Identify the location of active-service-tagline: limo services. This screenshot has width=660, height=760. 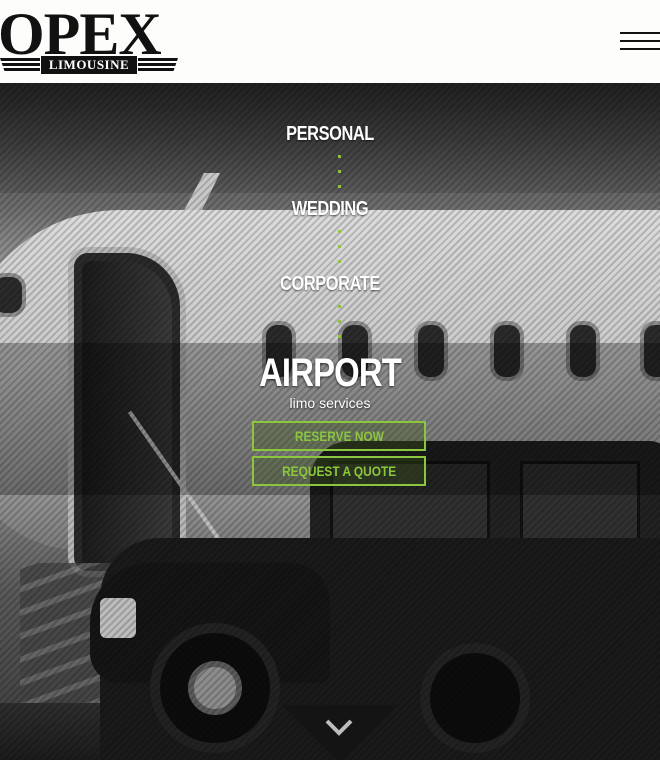
(330, 403).